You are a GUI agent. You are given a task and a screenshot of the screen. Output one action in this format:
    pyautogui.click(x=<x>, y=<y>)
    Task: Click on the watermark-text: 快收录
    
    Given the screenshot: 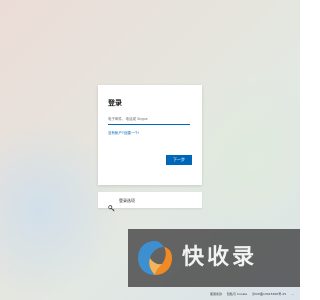 What is the action you would take?
    pyautogui.click(x=220, y=257)
    